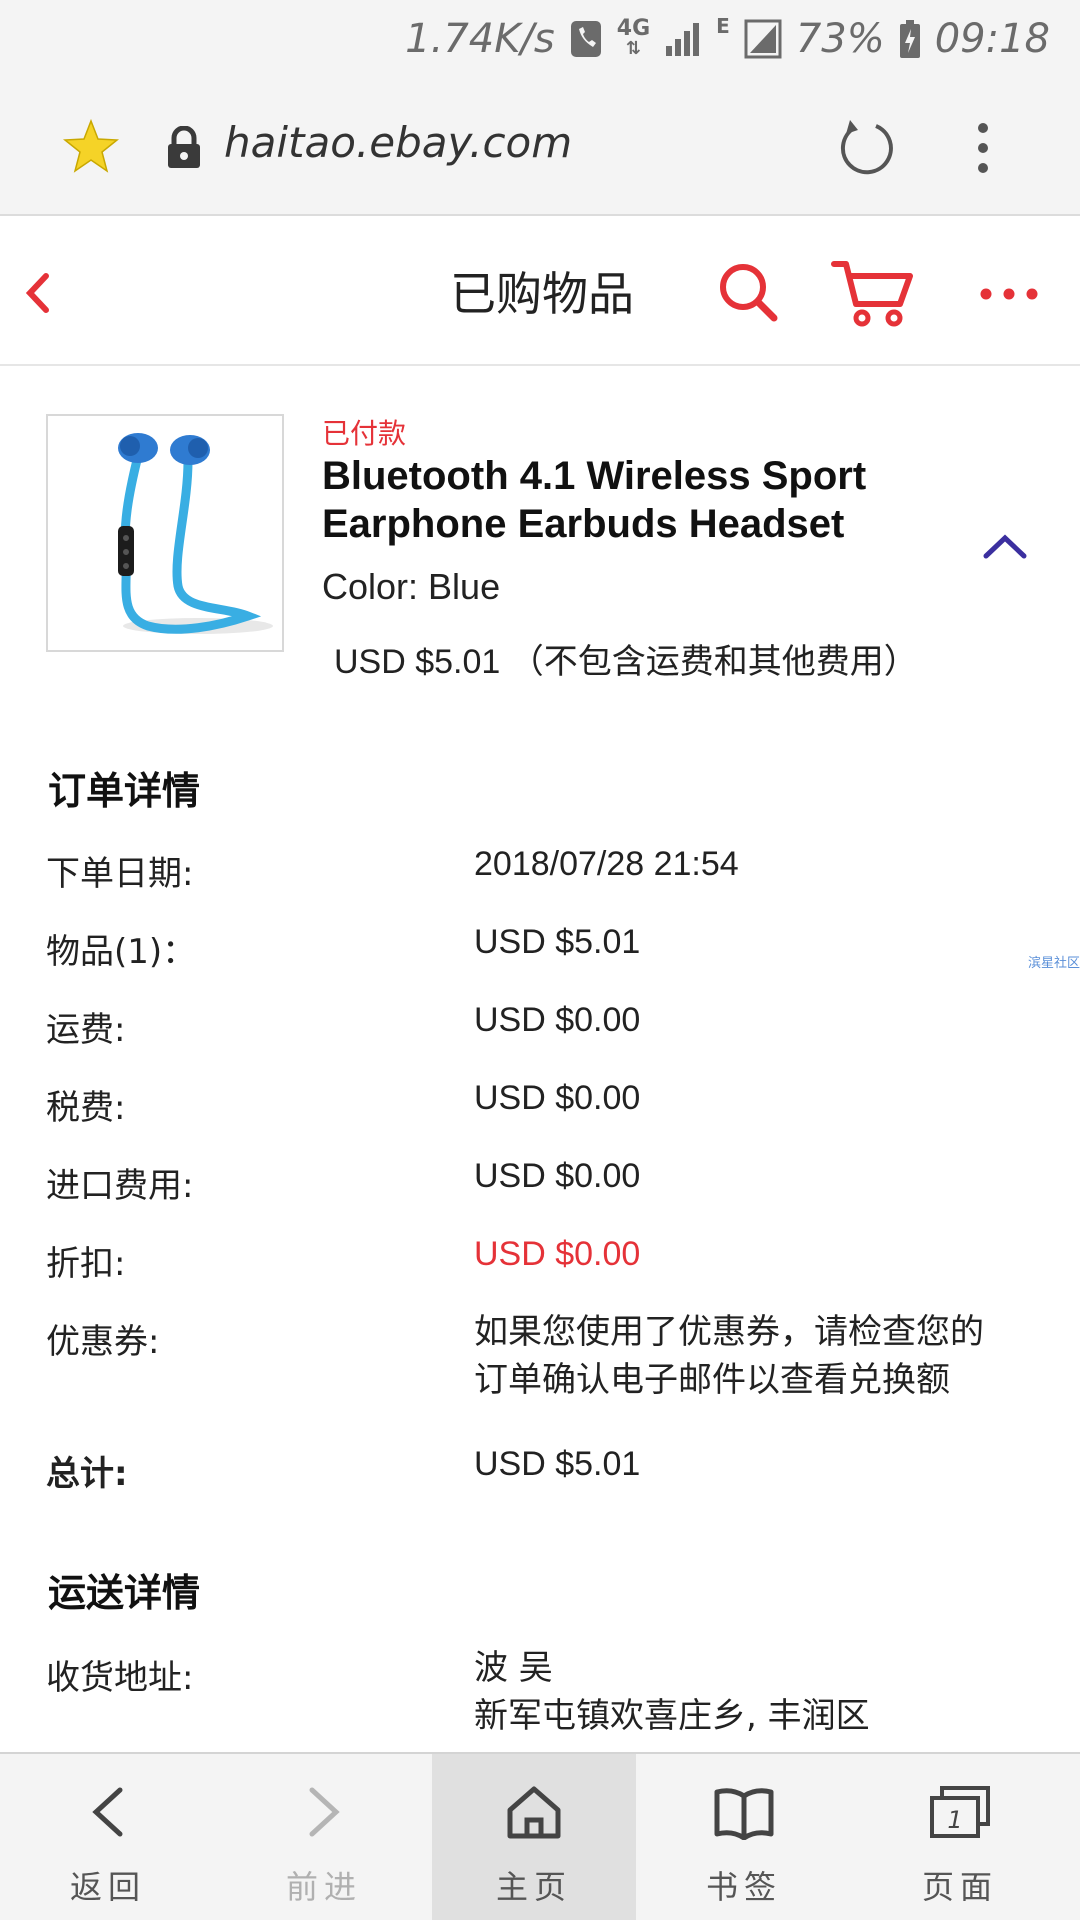 This screenshot has height=1920, width=1080. What do you see at coordinates (184, 147) in the screenshot?
I see `lock-icon` at bounding box center [184, 147].